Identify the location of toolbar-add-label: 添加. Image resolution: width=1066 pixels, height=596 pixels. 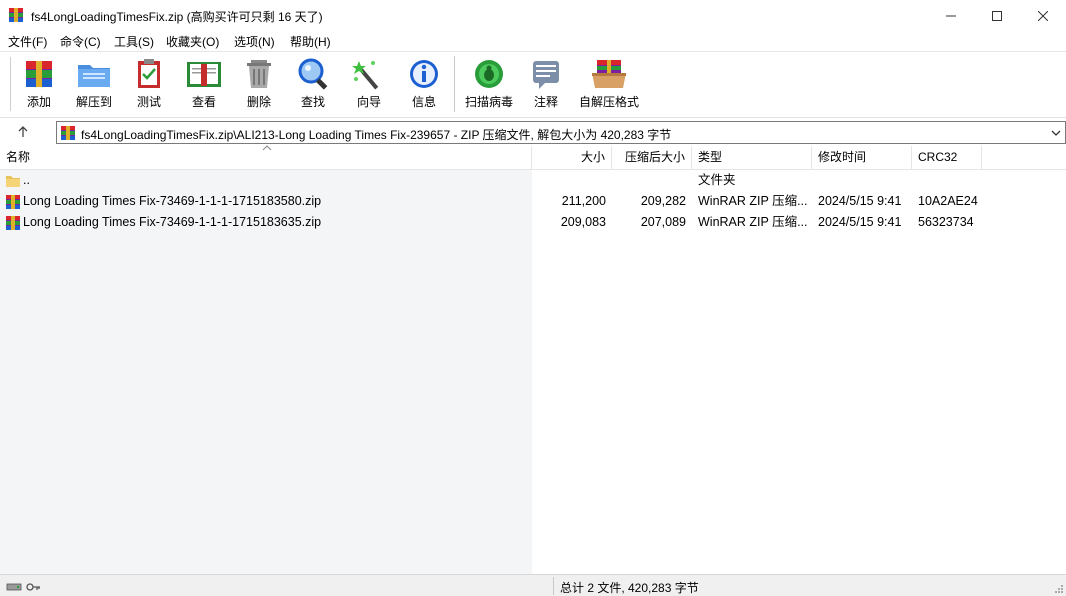
(38, 102).